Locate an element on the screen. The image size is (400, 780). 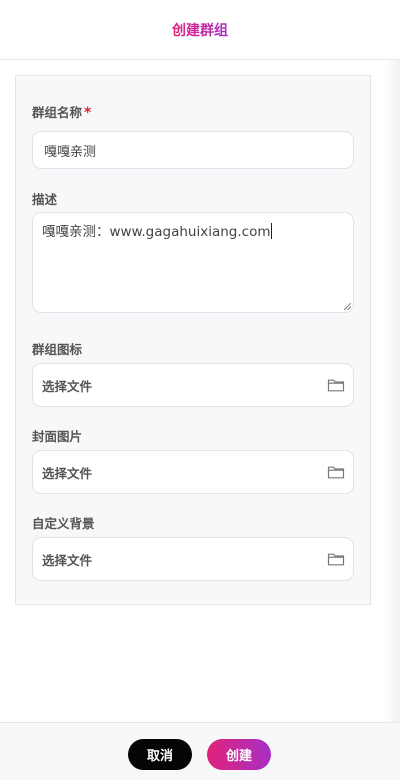
custom-background-choose-file: 选择文件 is located at coordinates (67, 560).